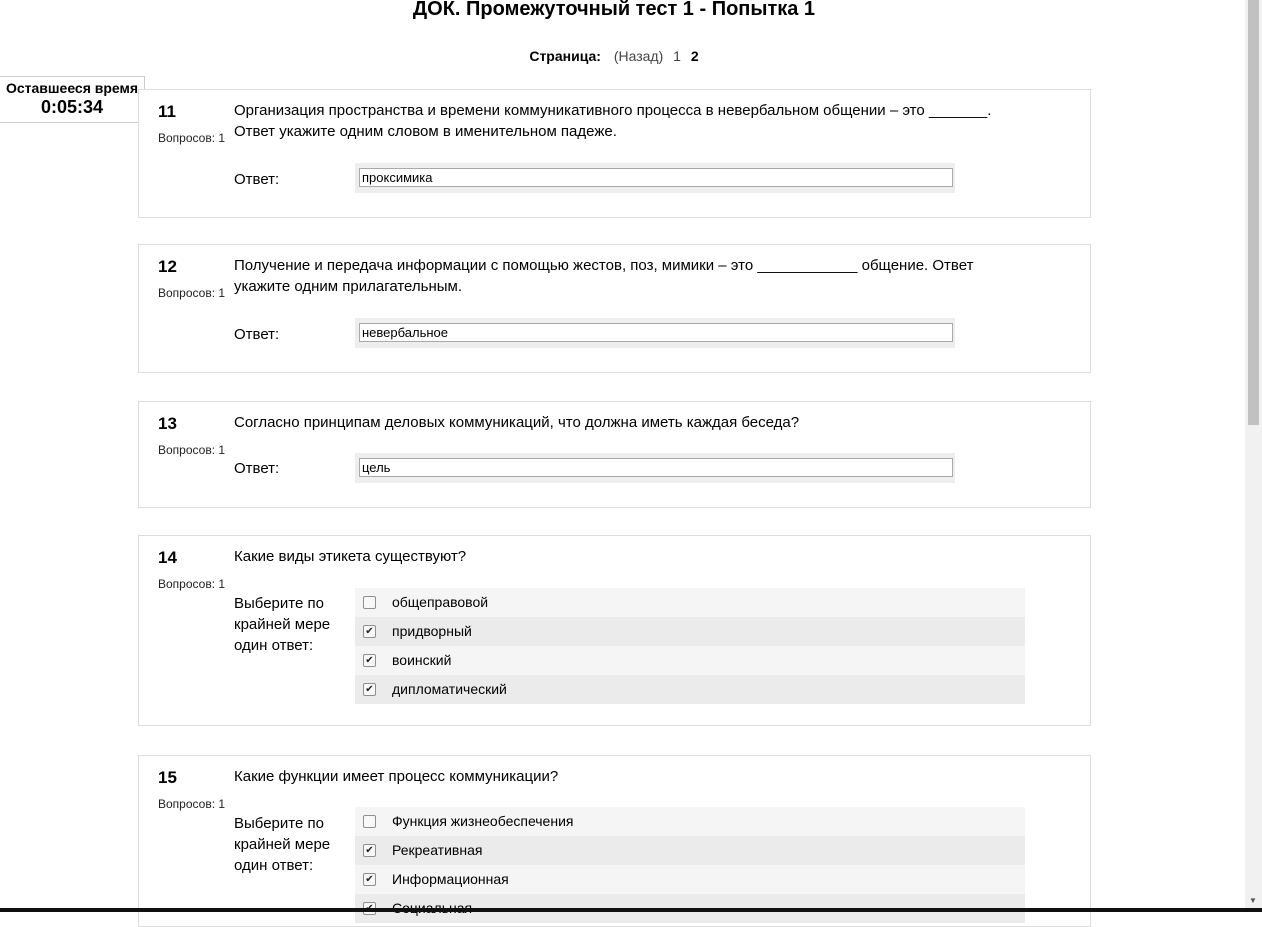  Describe the element at coordinates (690, 879) in the screenshot. I see `choice-item: ✔ Информационная` at that location.